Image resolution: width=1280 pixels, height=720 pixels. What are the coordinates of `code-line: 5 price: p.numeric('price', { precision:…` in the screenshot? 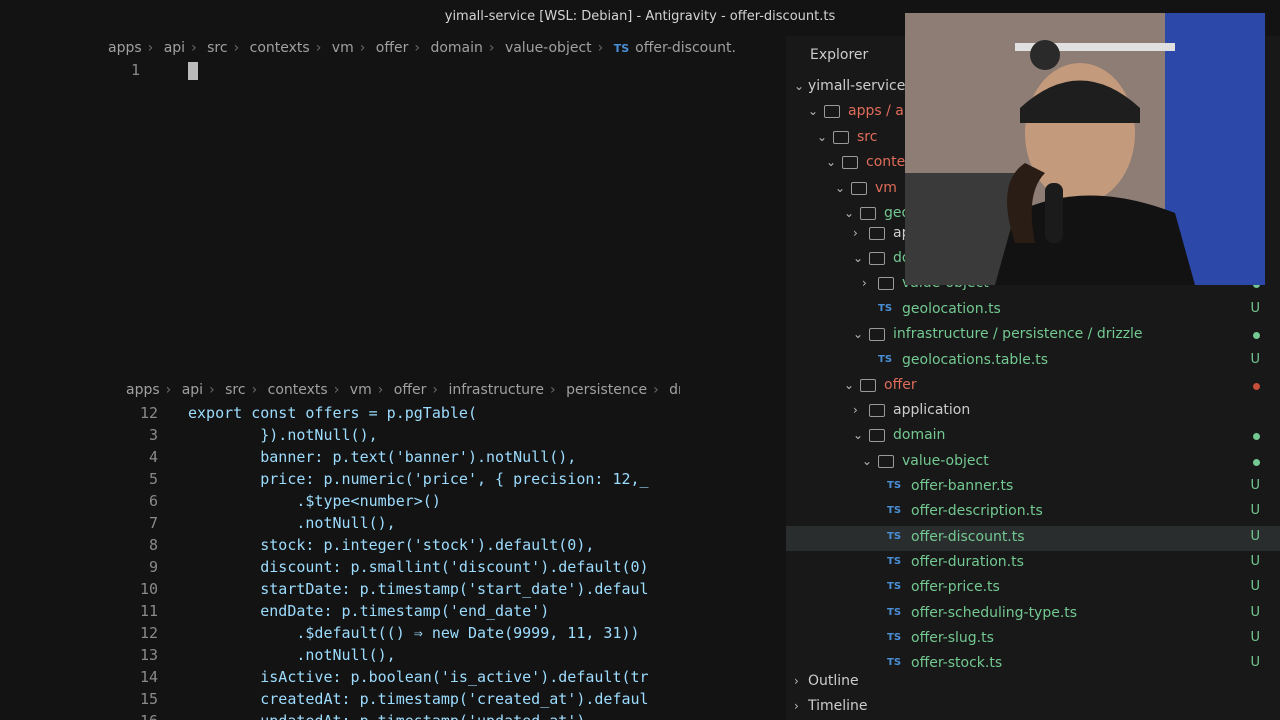 It's located at (378, 479).